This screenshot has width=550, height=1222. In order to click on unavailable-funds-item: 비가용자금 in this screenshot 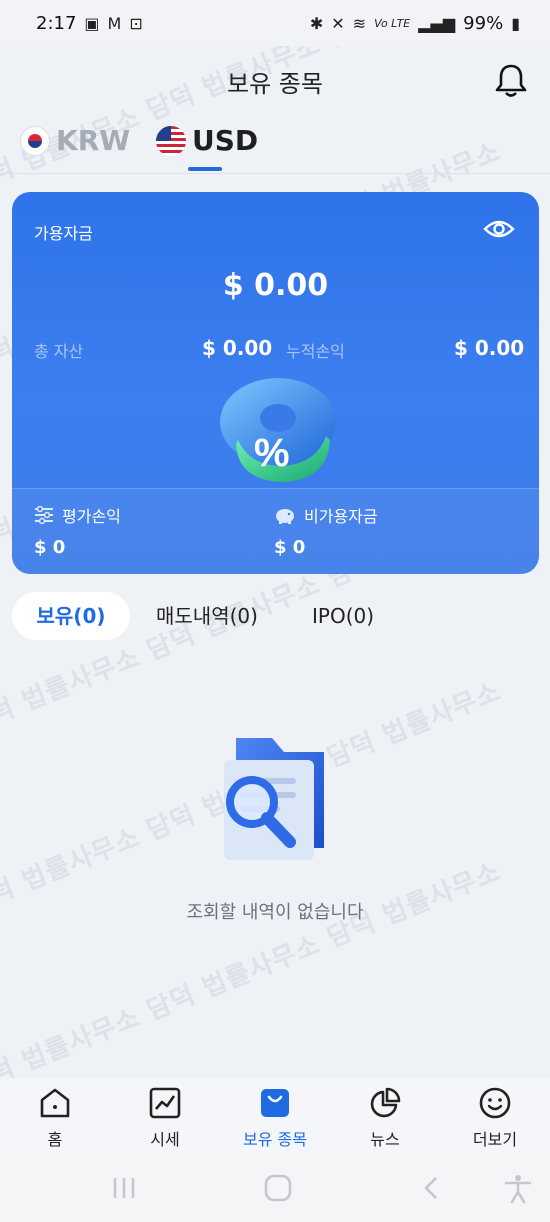, I will do `click(326, 515)`.